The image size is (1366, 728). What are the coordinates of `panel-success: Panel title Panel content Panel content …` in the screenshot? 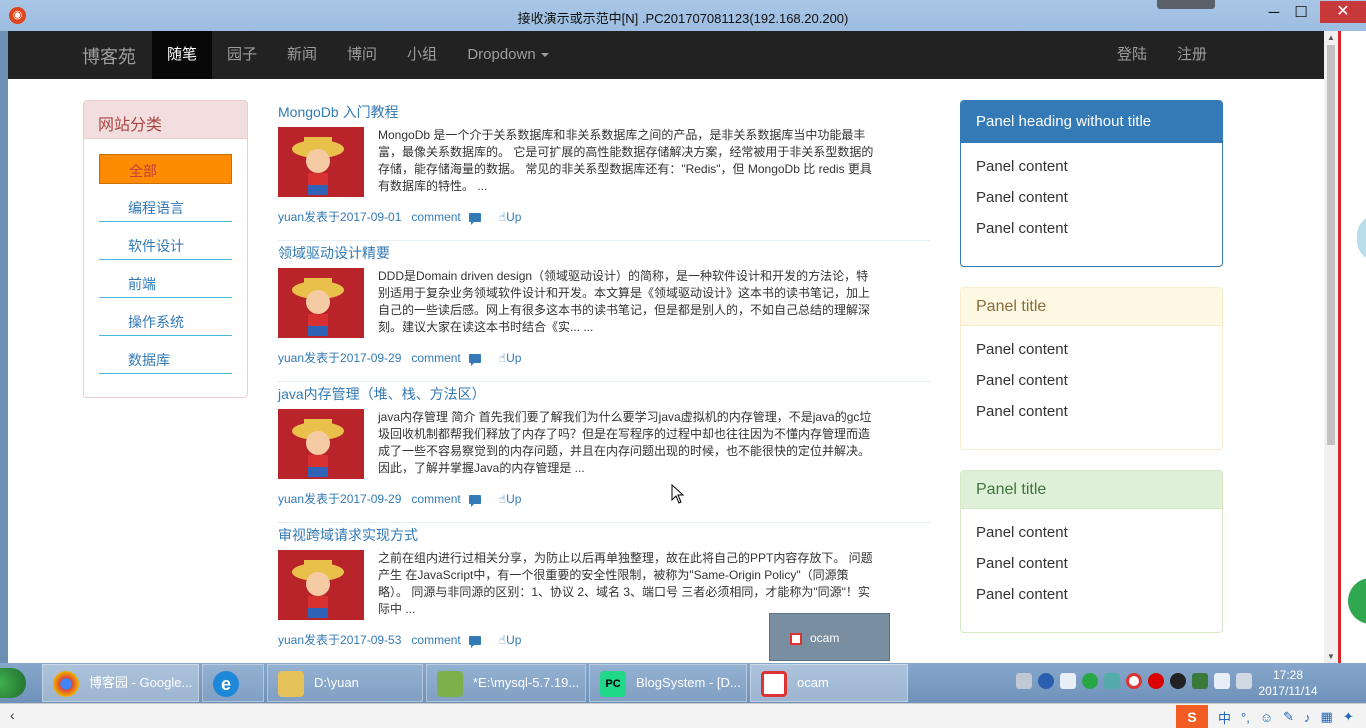 It's located at (1091, 551).